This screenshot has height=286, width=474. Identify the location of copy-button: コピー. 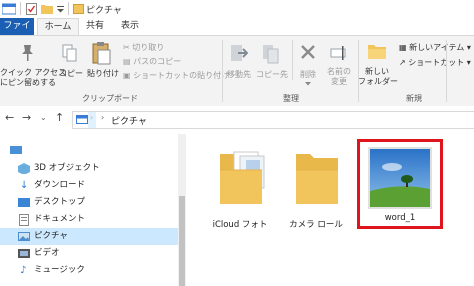
(71, 74).